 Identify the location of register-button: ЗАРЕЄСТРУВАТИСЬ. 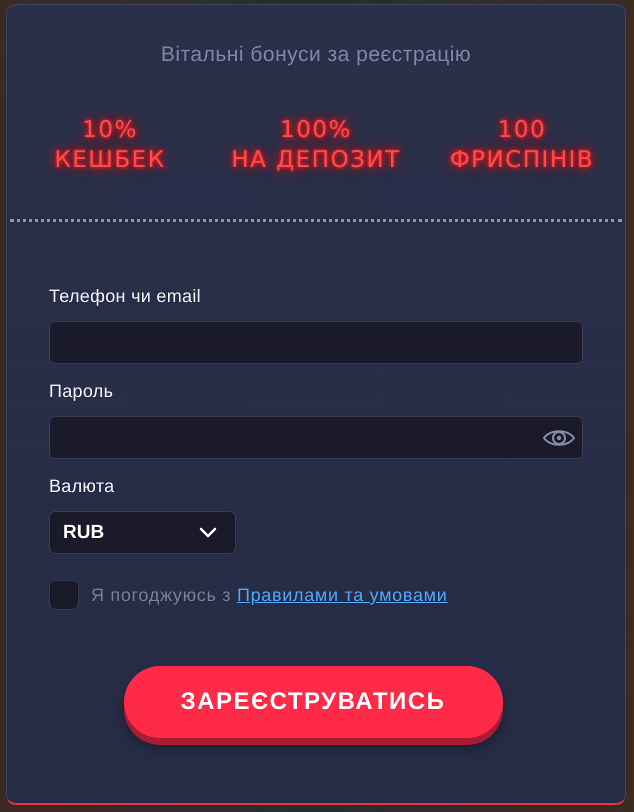
(313, 702).